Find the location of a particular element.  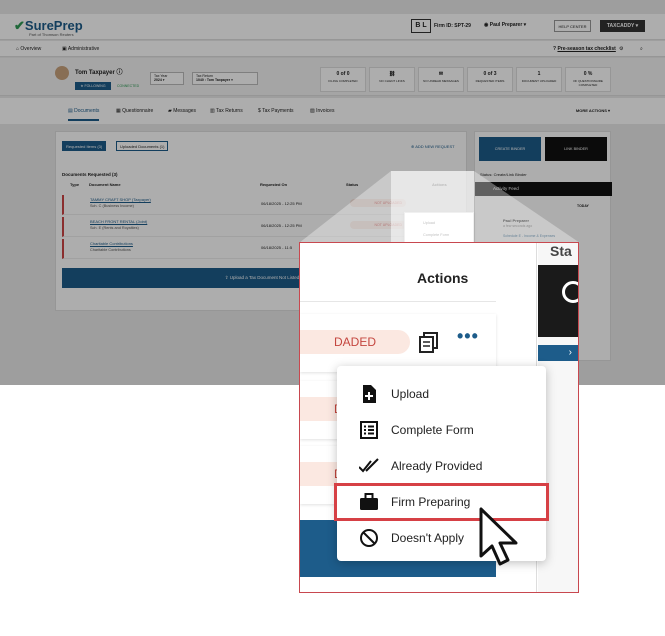

menu-item-complete-form: Complete Form is located at coordinates (441, 430).